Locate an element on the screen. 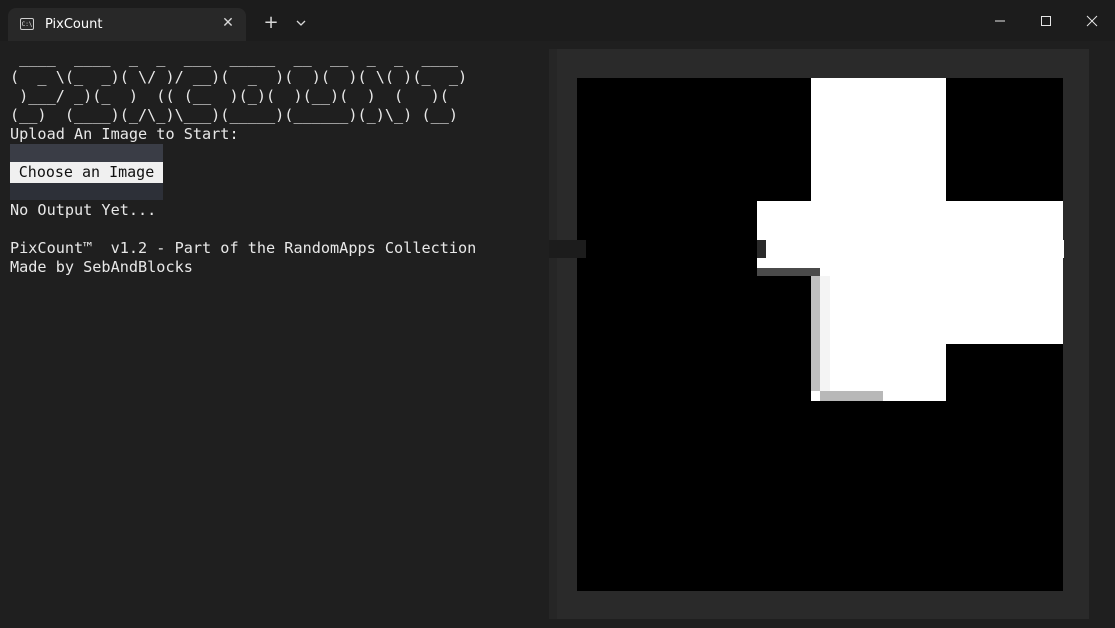 This screenshot has height=628, width=1115. maximize-button is located at coordinates (1046, 20).